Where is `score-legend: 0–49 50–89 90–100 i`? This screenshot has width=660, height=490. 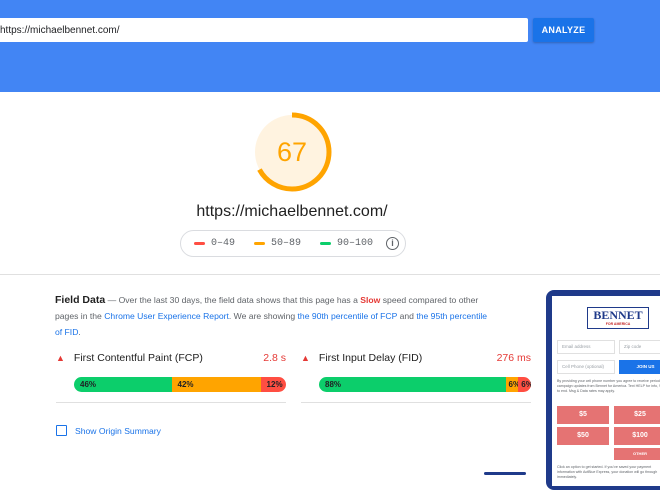
score-legend: 0–49 50–89 90–100 i is located at coordinates (293, 243).